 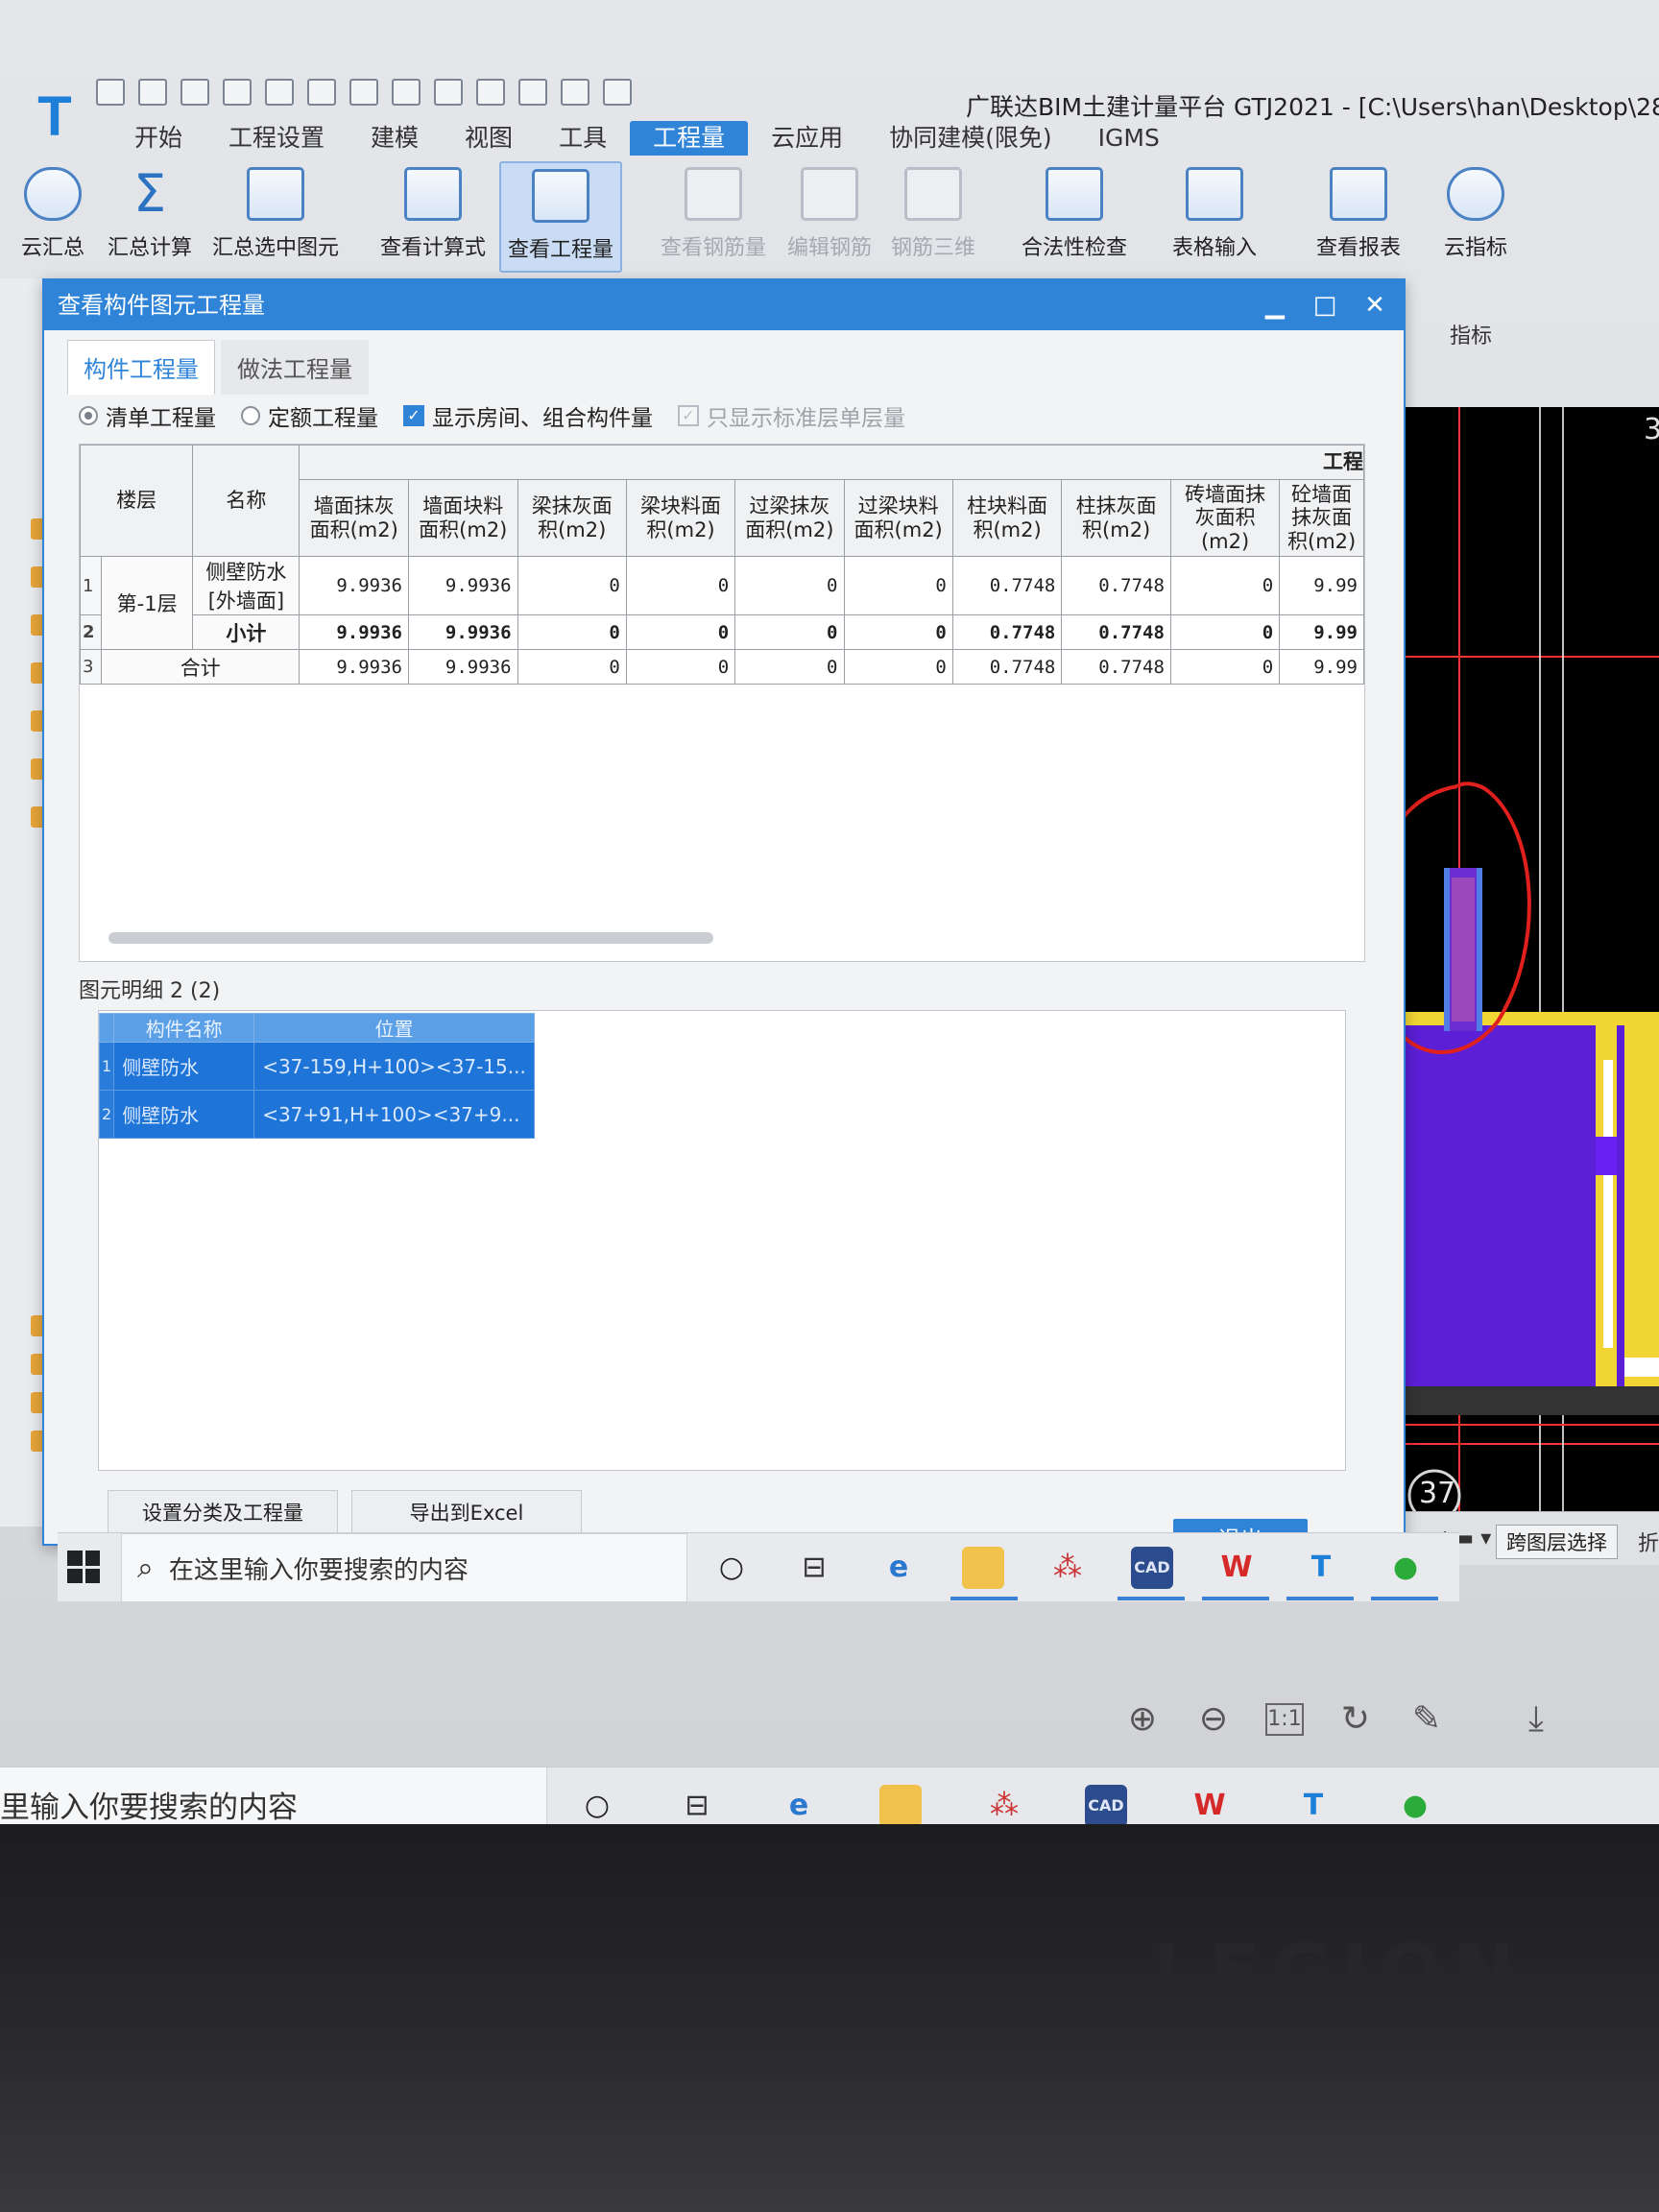 I want to click on view-quantity-button: 查看工程量, so click(x=560, y=217).